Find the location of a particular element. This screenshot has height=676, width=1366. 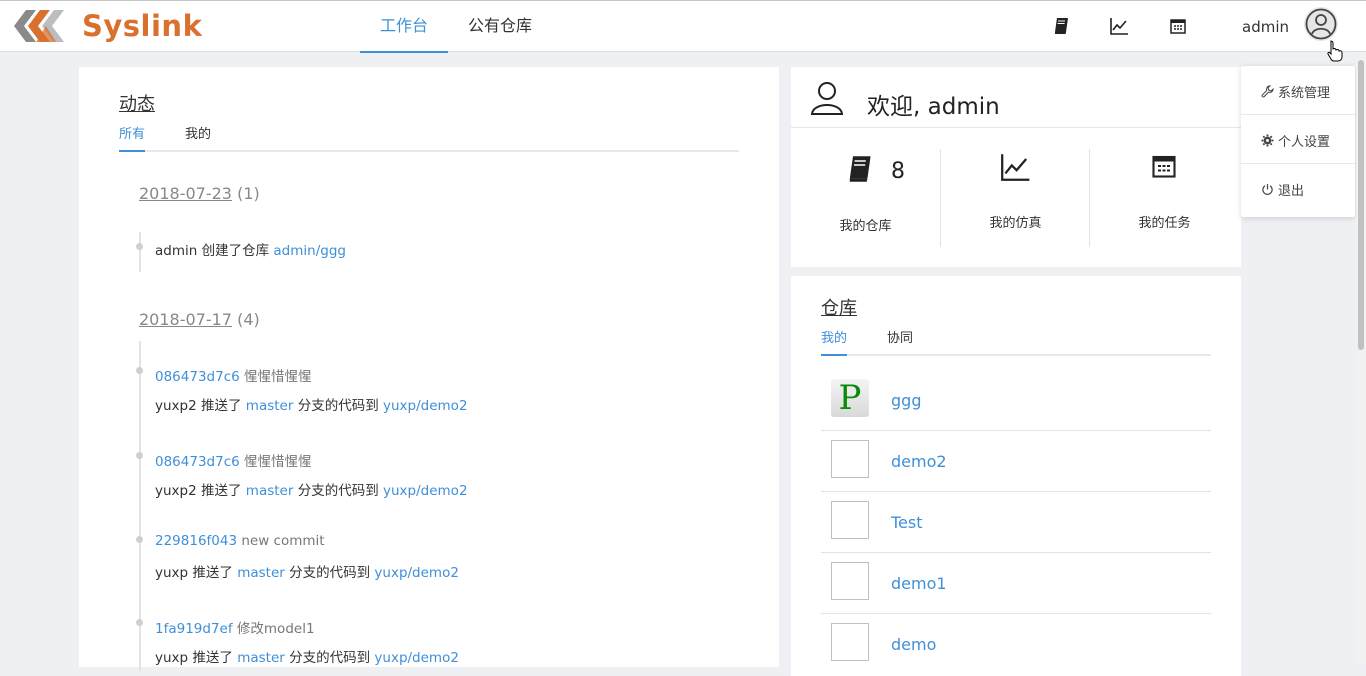

commit-link: 229816f043 is located at coordinates (196, 541).